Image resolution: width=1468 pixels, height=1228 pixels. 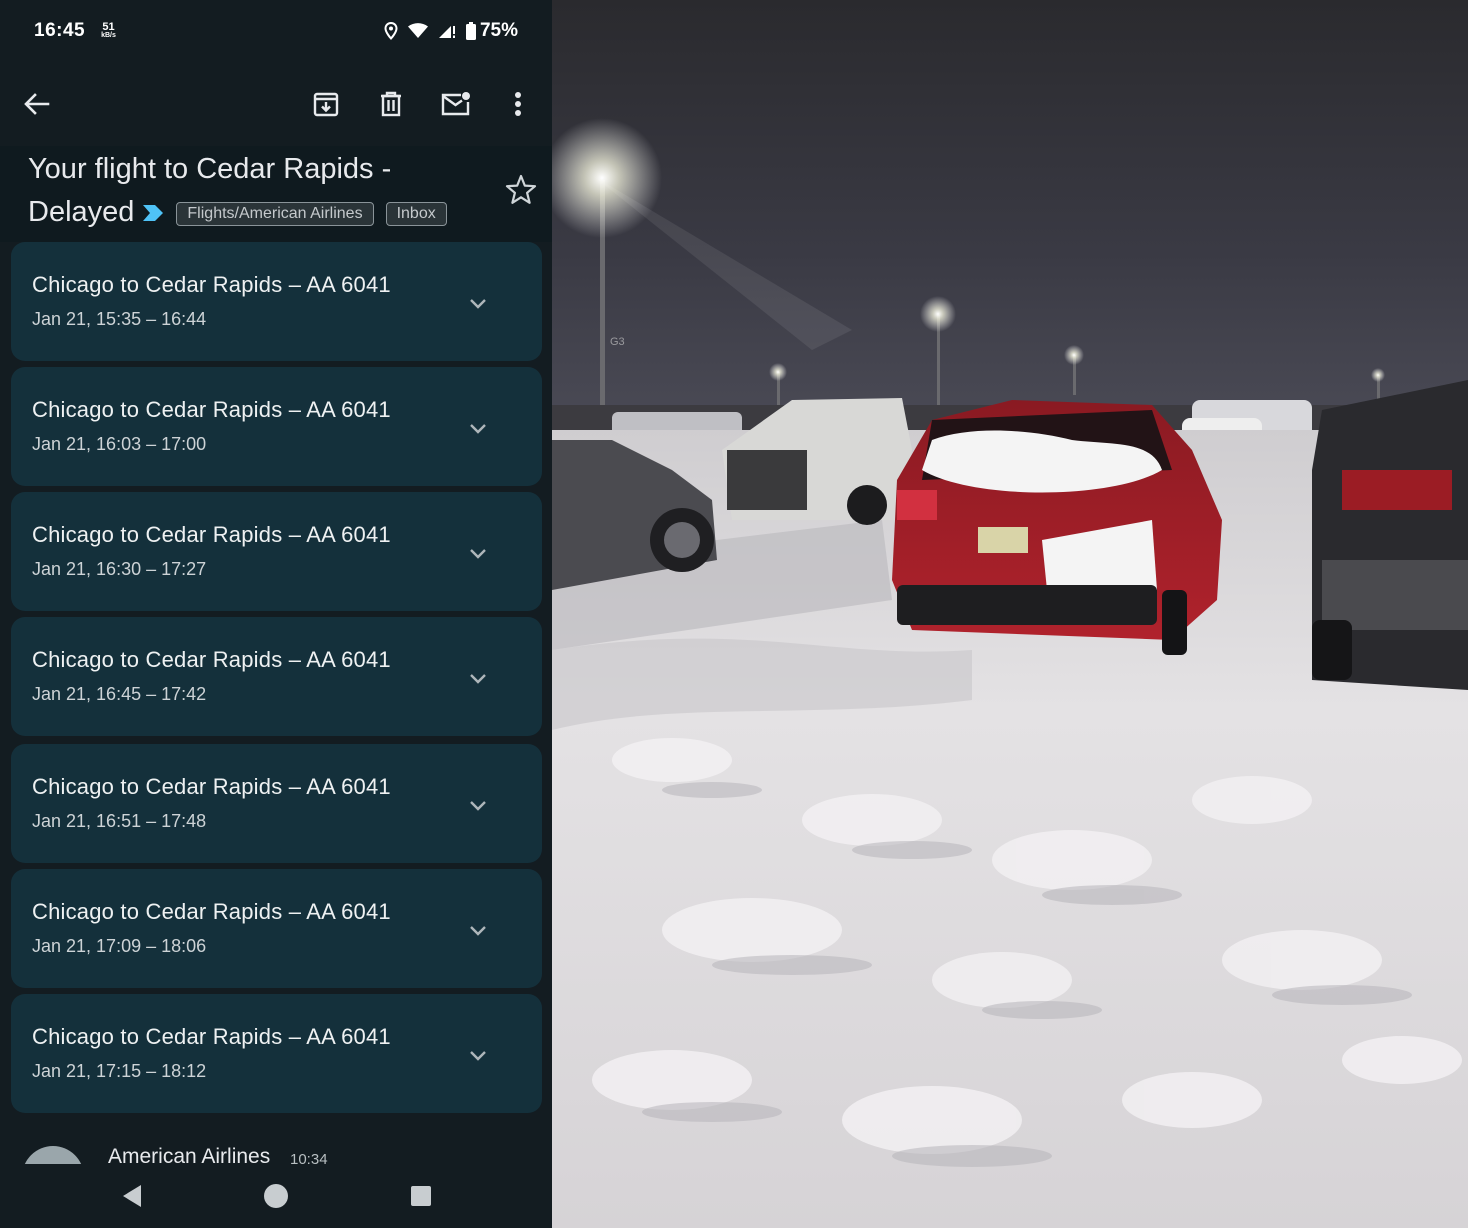 I want to click on triangle-back-icon, so click(x=132, y=1196).